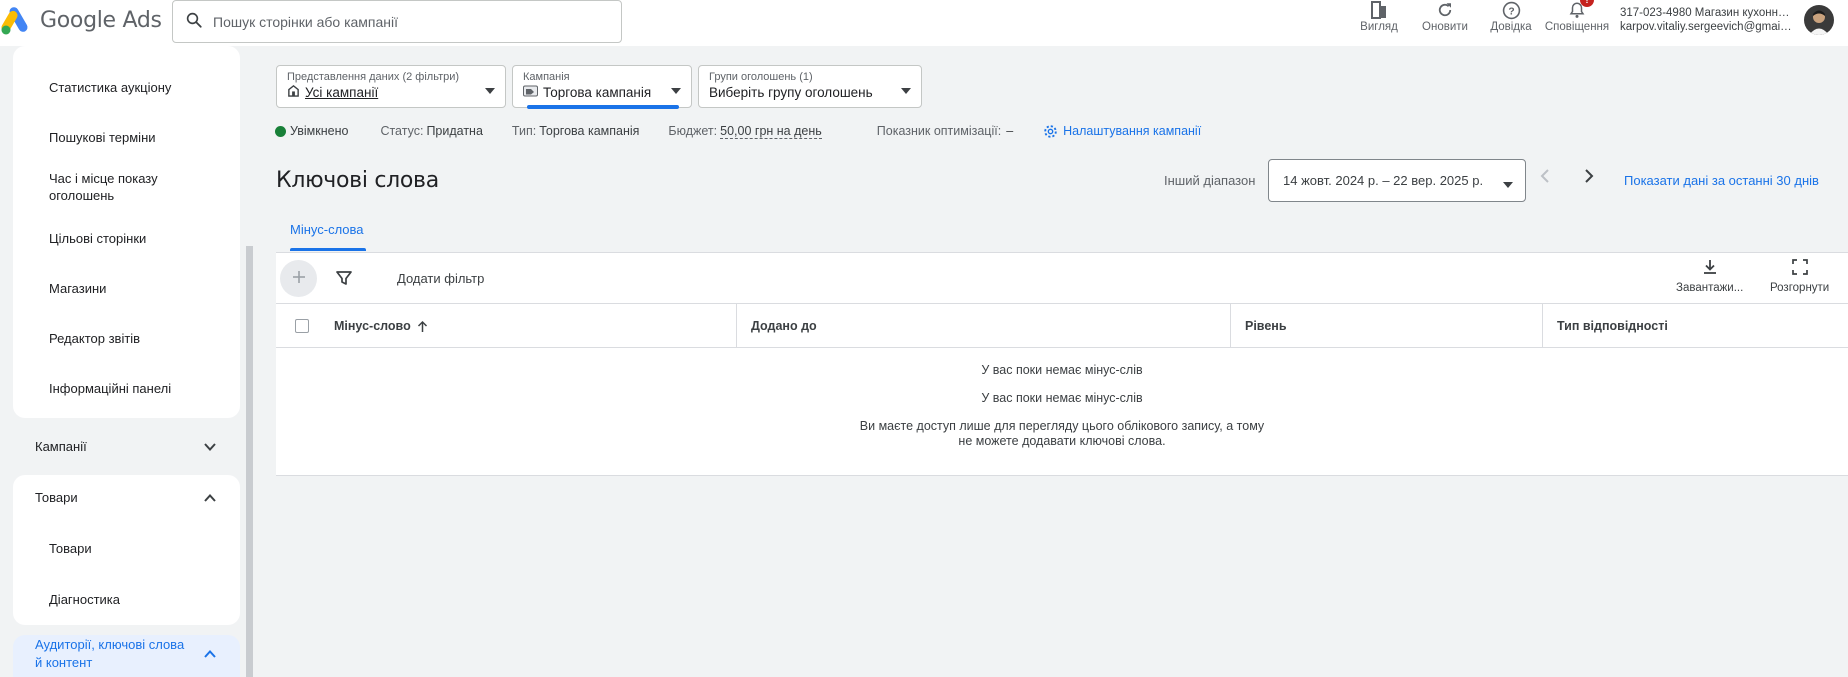 The image size is (1848, 677). I want to click on empty-state-message: У вас поки немає мінус-слів, so click(1062, 370).